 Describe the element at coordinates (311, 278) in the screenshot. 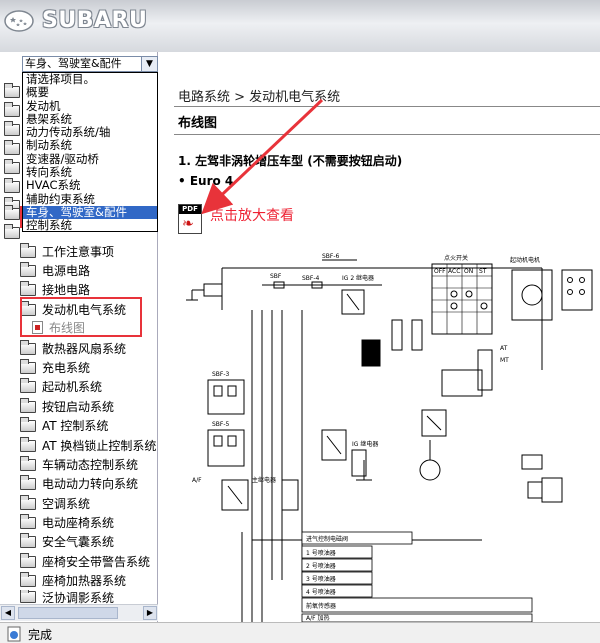

I see `diagram-label: SBF-4` at that location.